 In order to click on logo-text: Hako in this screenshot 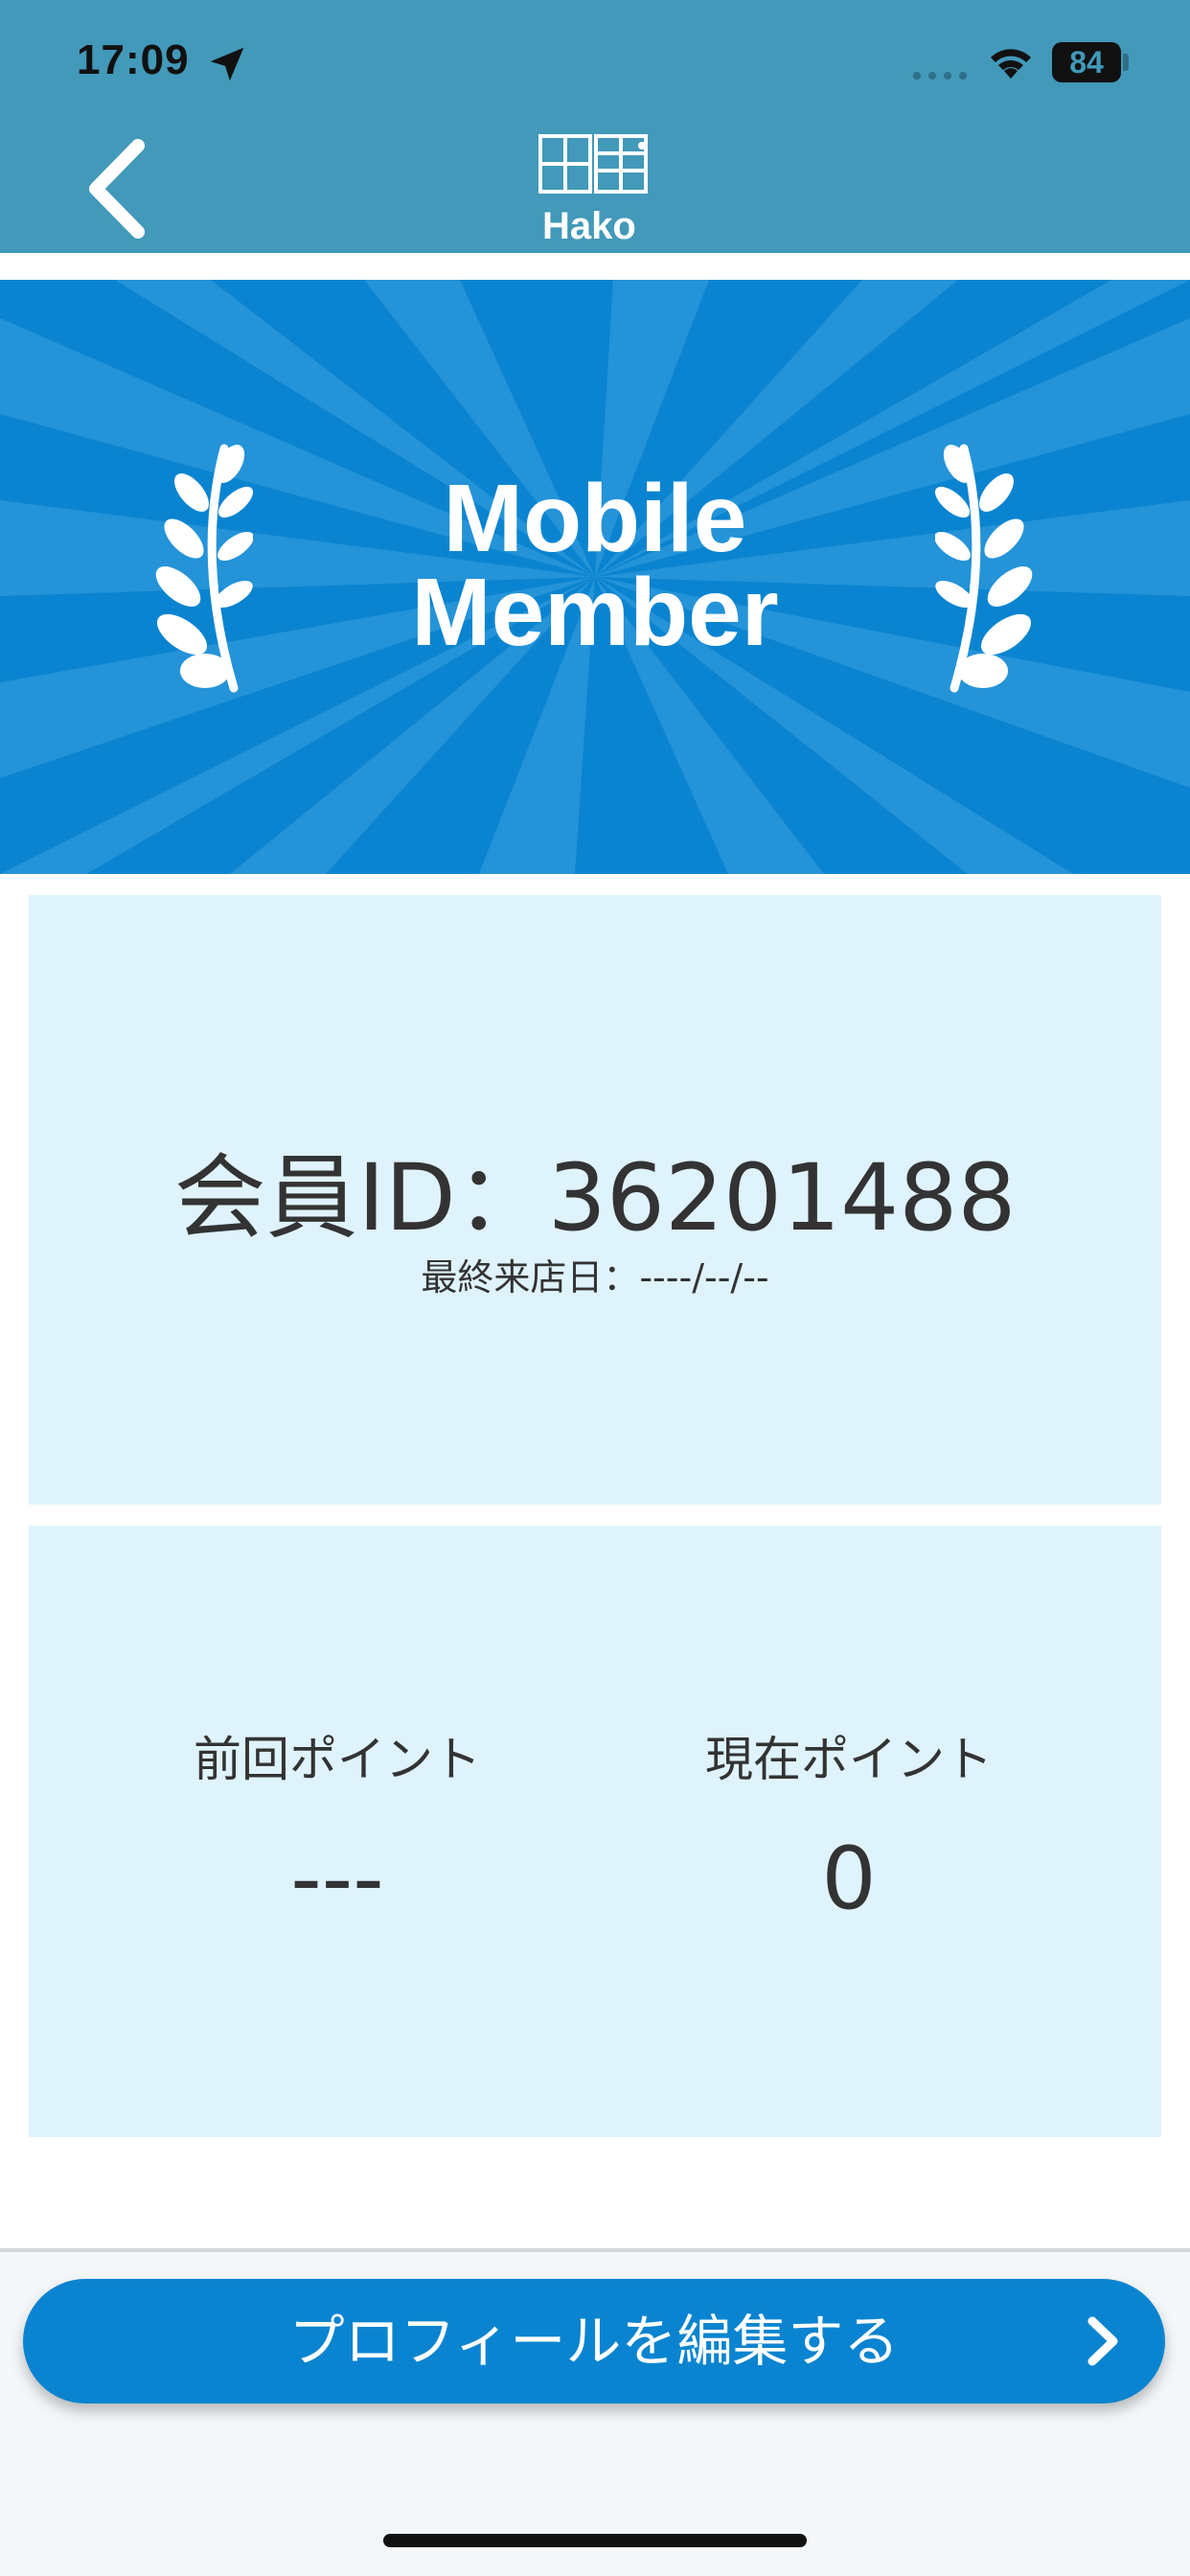, I will do `click(589, 226)`.